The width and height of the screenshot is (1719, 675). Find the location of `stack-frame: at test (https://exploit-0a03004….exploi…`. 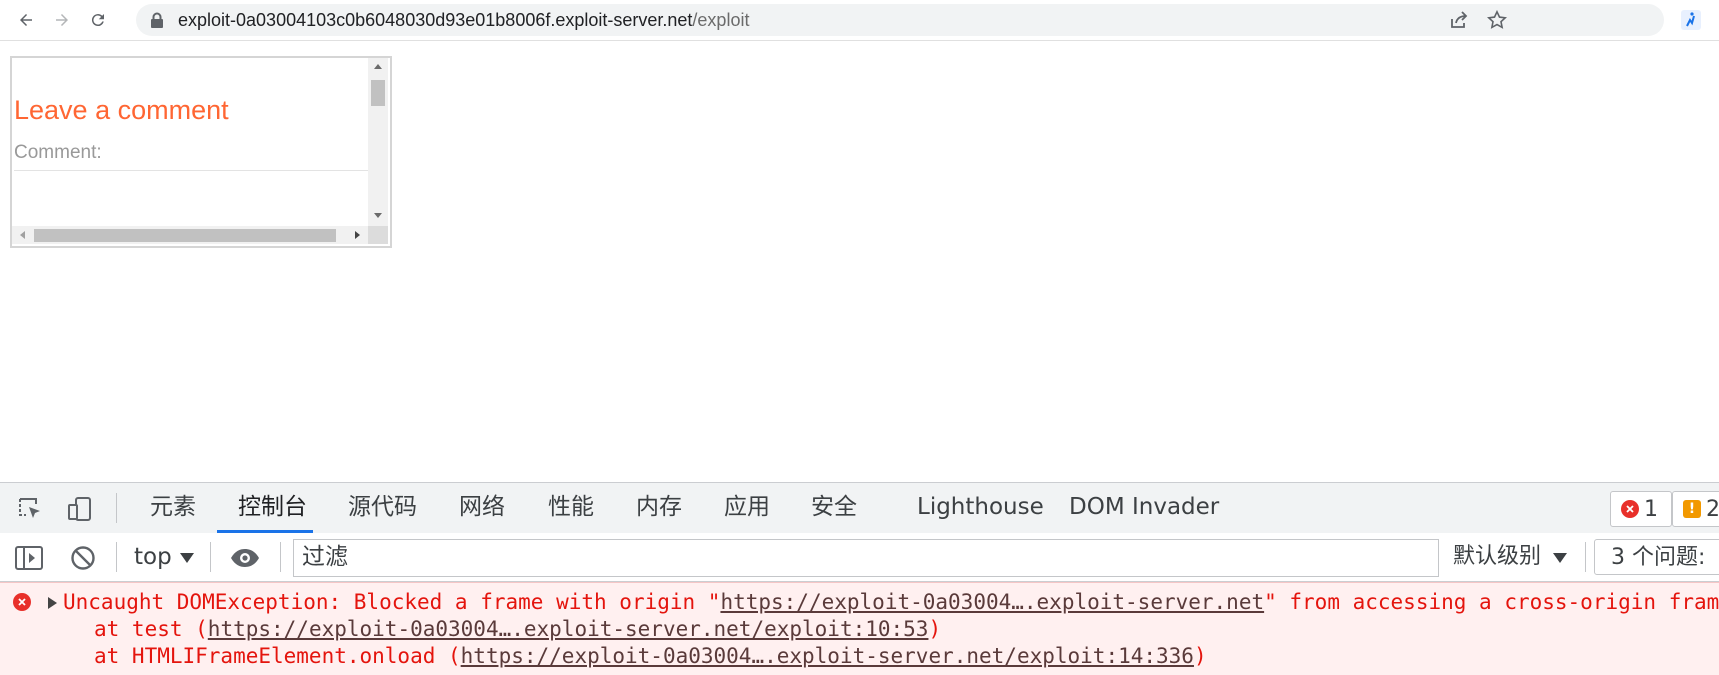

stack-frame: at test (https://exploit-0a03004….exploi… is located at coordinates (517, 629).